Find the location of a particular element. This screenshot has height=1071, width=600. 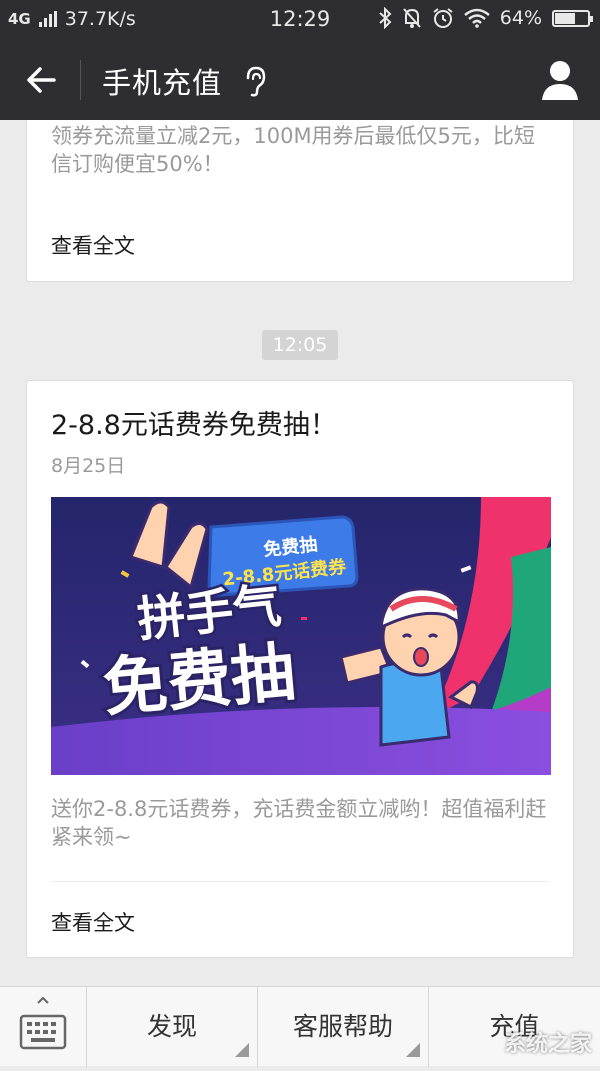

menu-tab-discover: 发现 is located at coordinates (171, 1027).